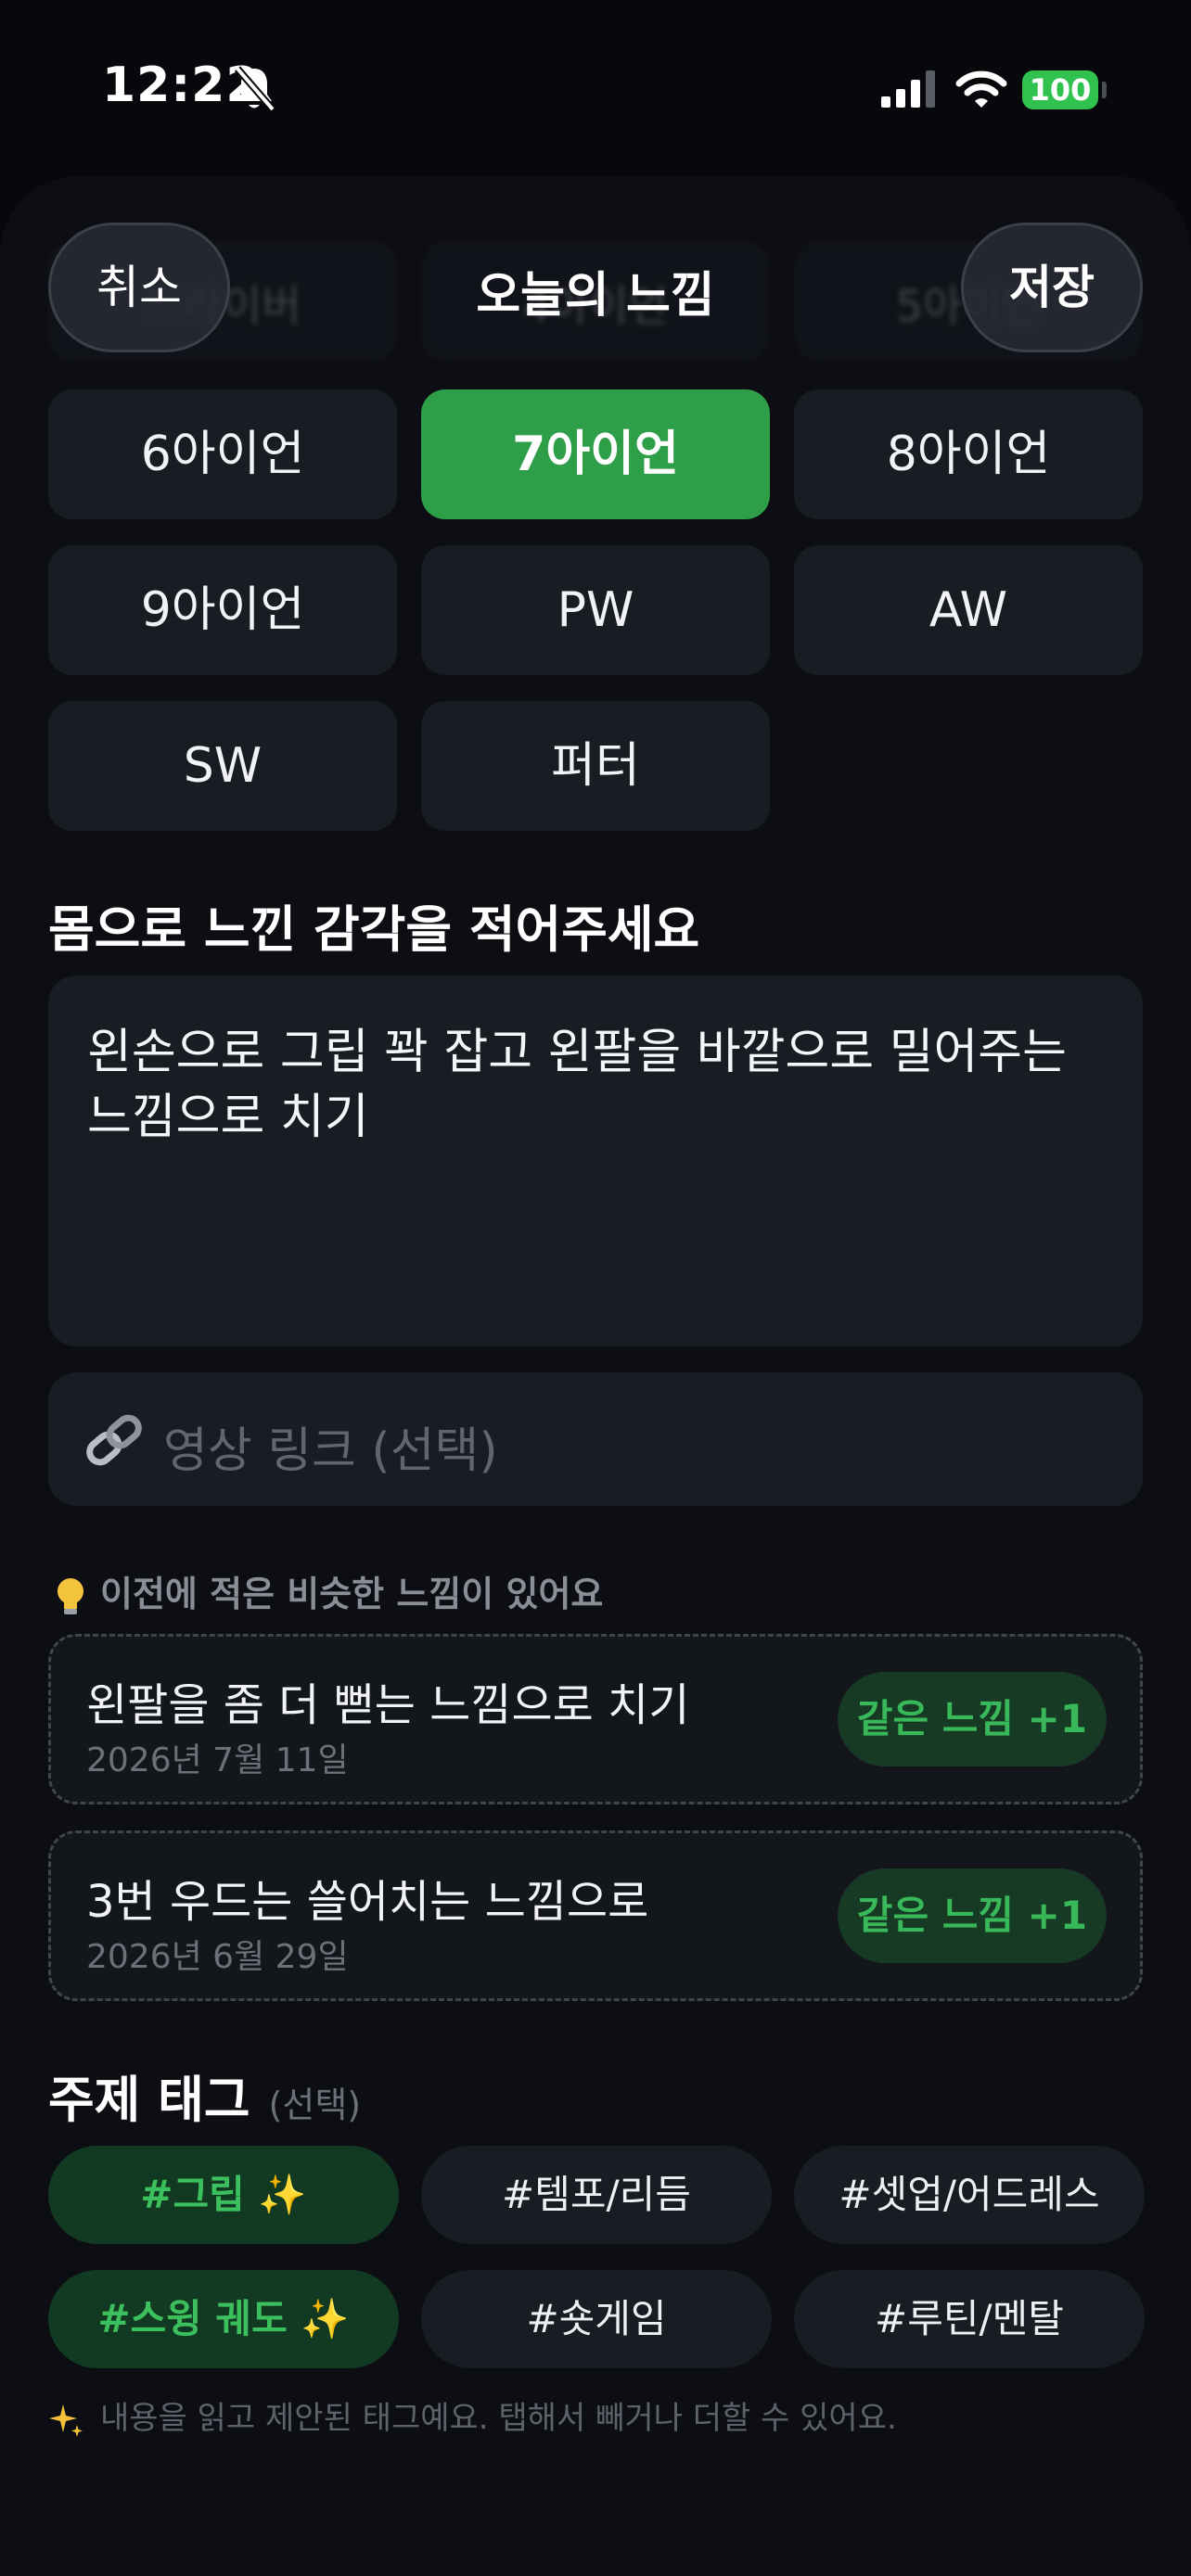 This screenshot has width=1191, height=2576. Describe the element at coordinates (597, 2319) in the screenshot. I see `tag-short-game: #숏게임` at that location.